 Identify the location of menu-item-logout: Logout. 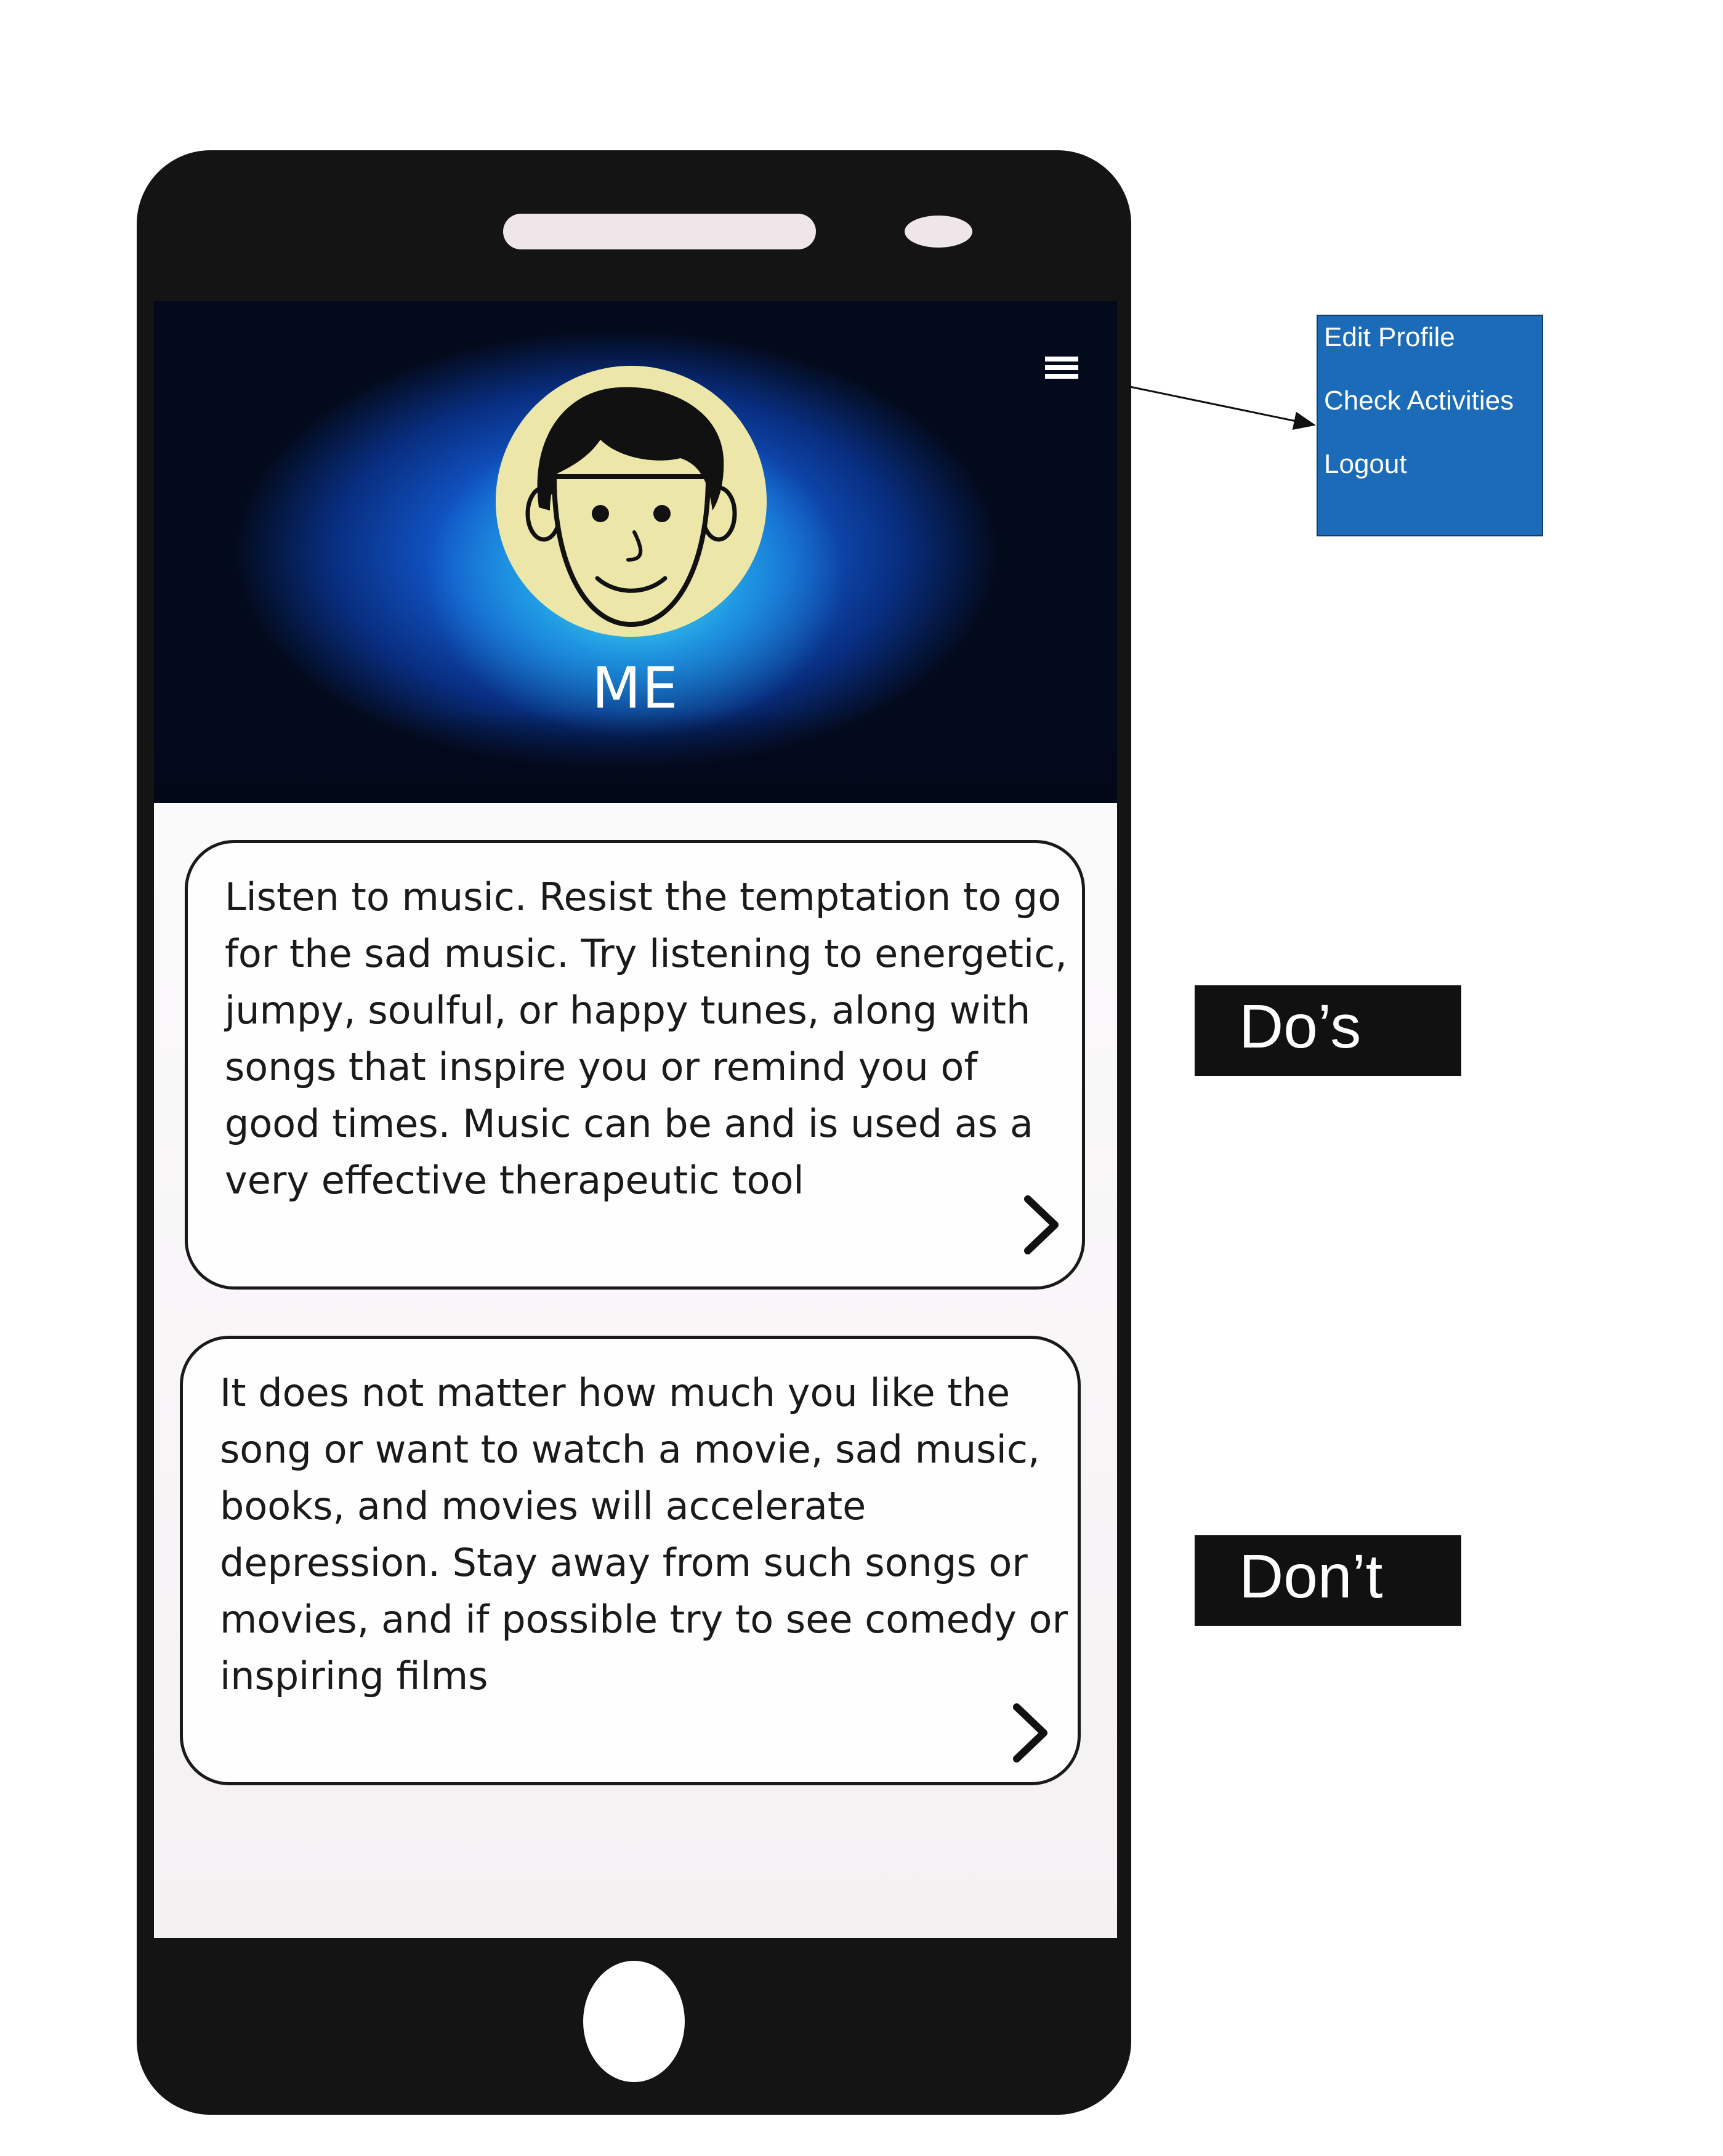
(1365, 464).